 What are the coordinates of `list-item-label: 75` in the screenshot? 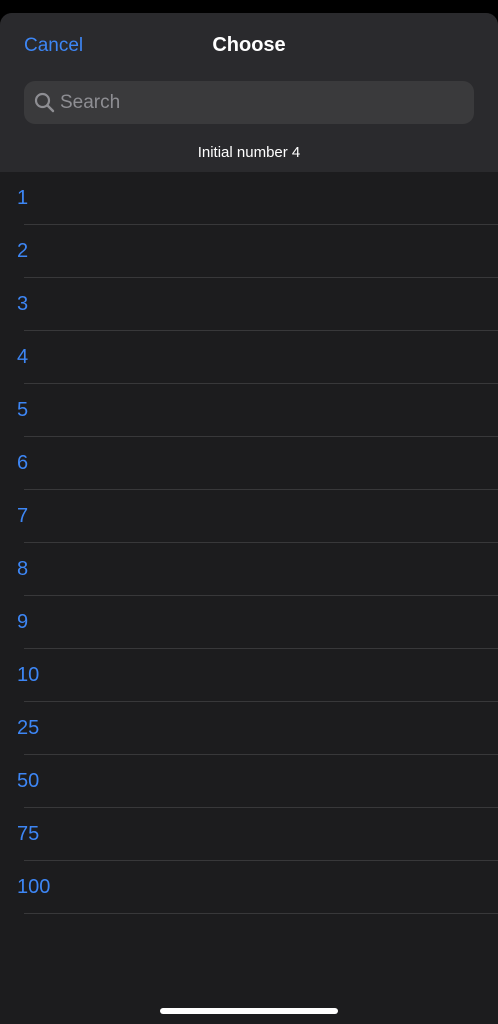 It's located at (28, 834).